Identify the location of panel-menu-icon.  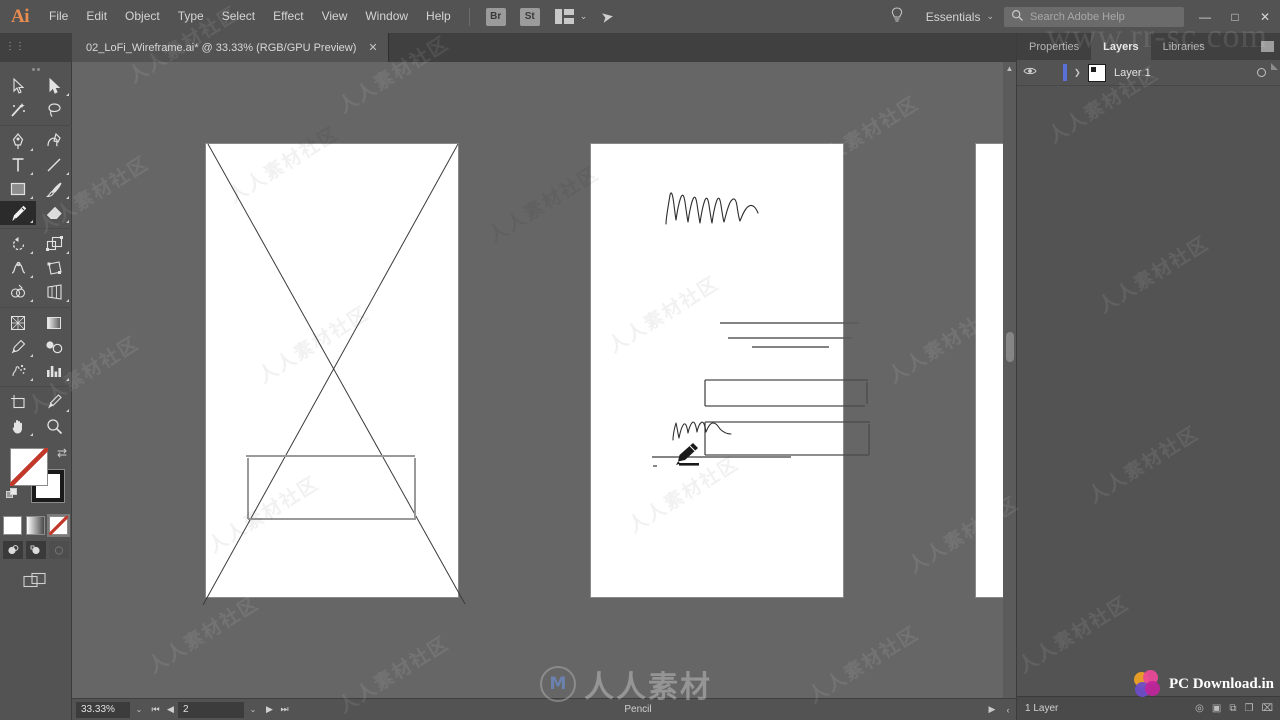
(1267, 46).